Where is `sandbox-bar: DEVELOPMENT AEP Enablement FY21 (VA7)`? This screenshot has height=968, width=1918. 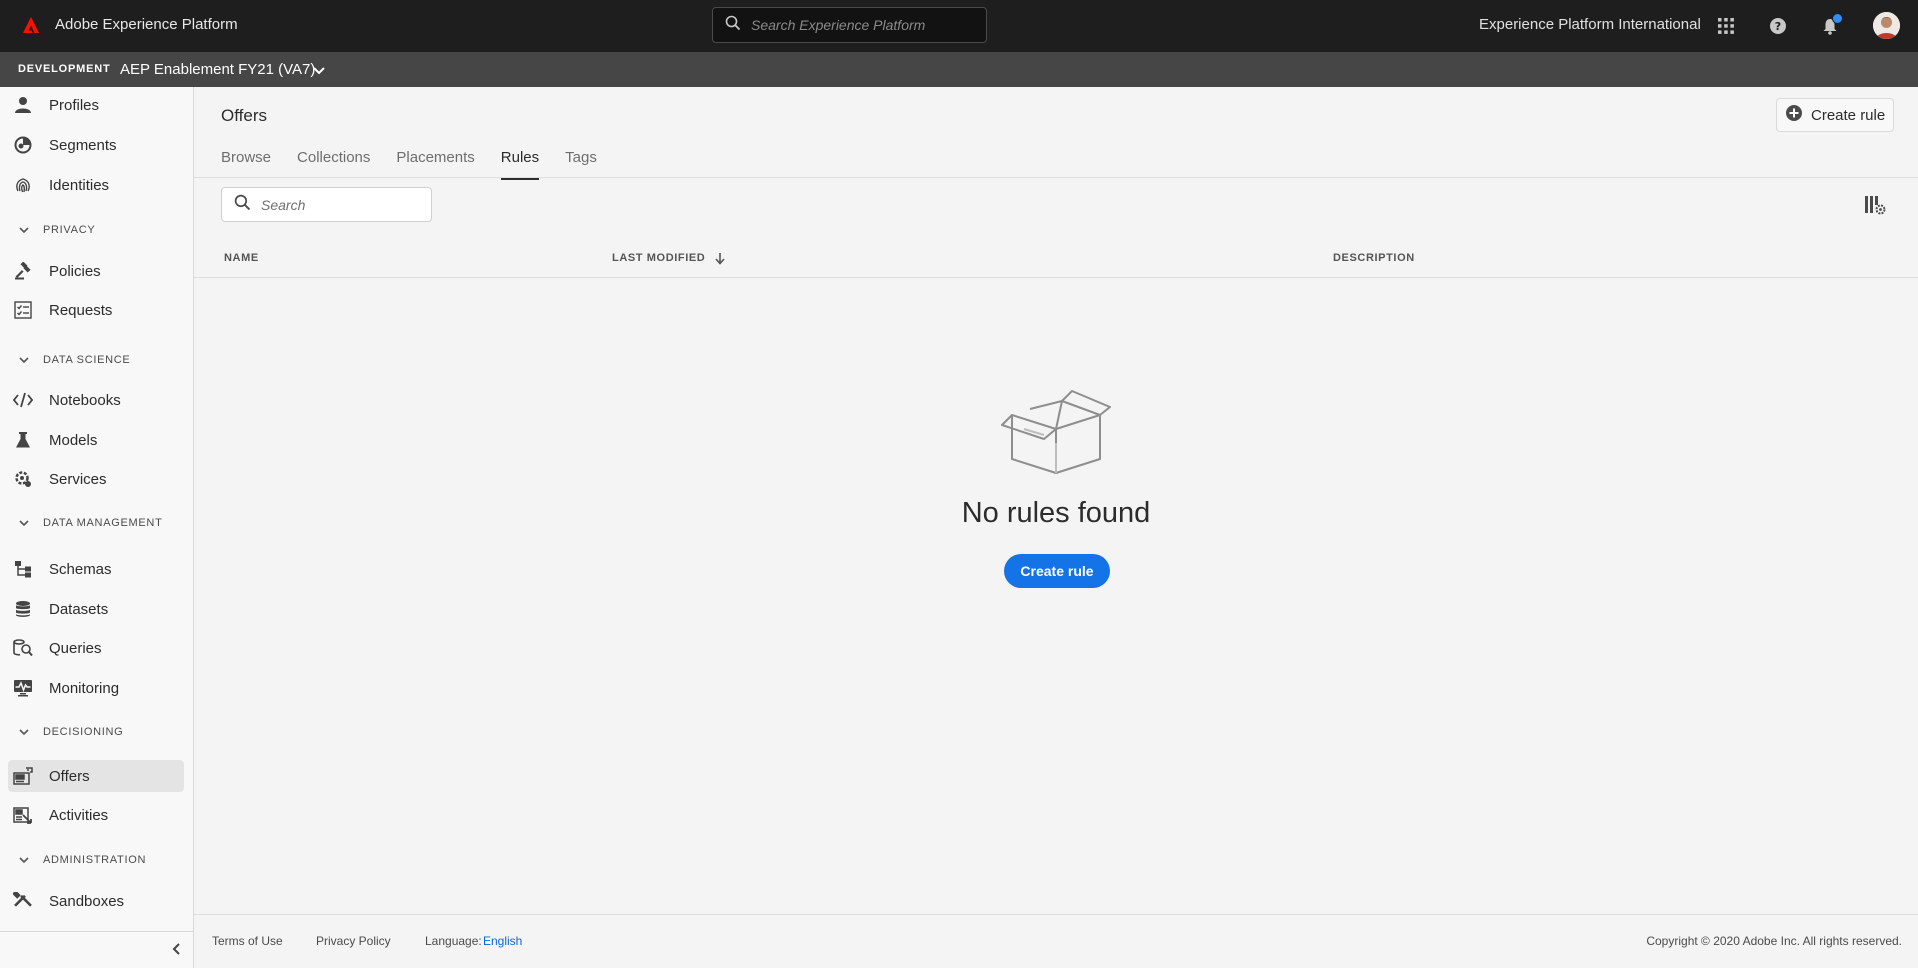
sandbox-bar: DEVELOPMENT AEP Enablement FY21 (VA7) is located at coordinates (959, 69).